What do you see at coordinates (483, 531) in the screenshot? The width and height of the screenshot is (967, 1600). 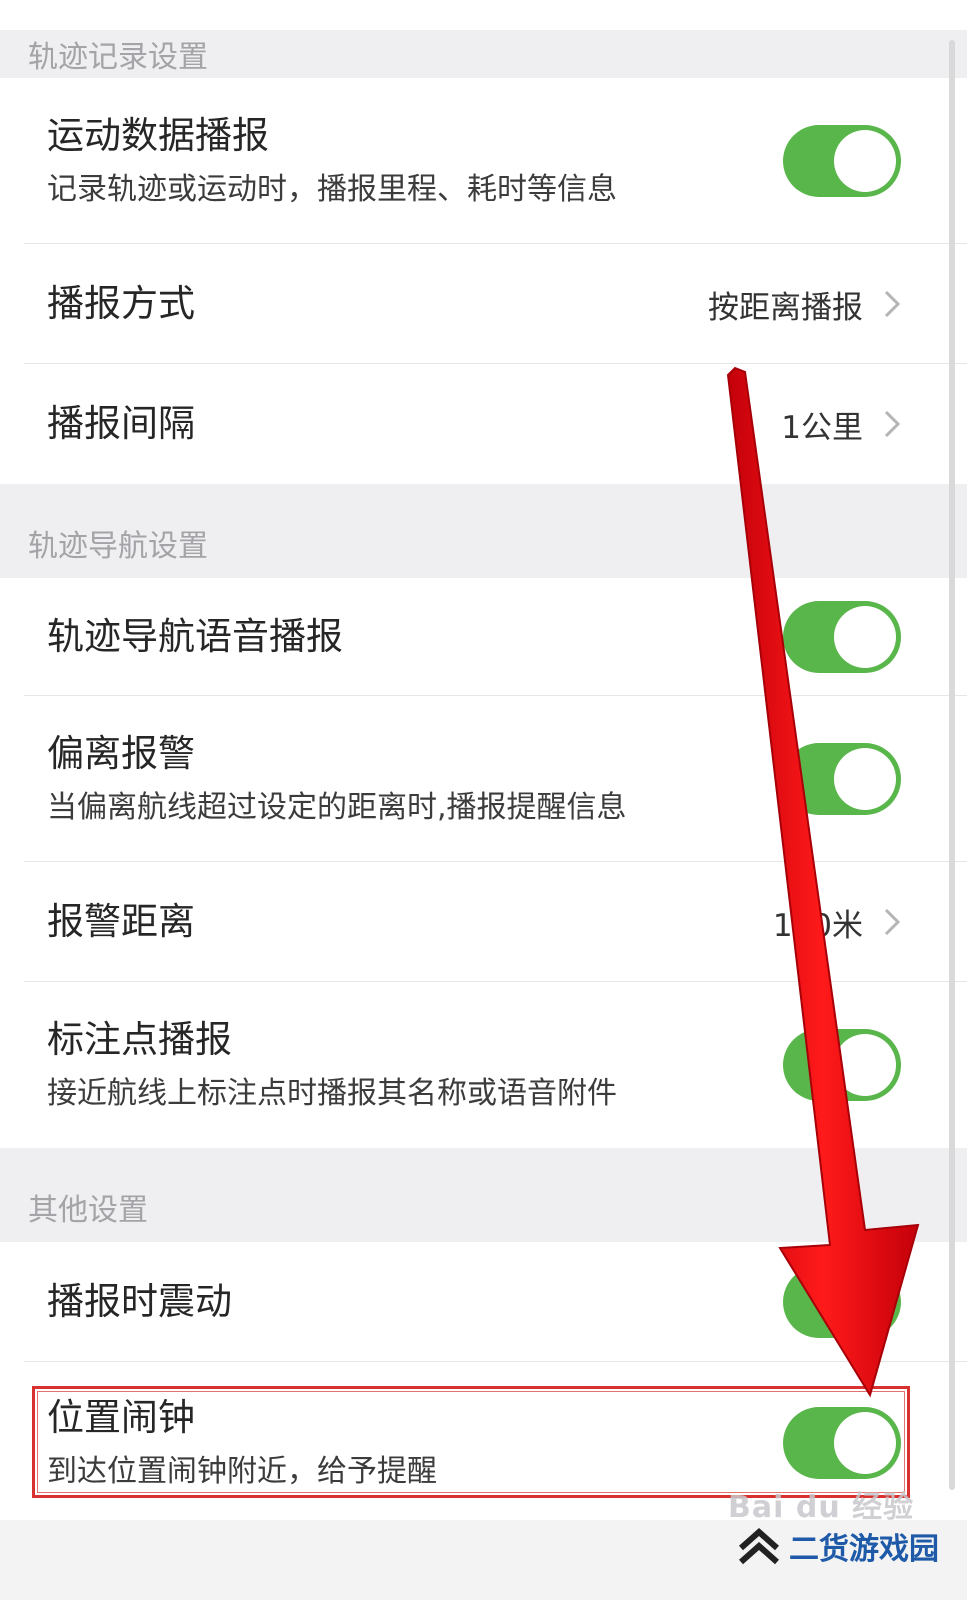 I see `section-header-track-navigation: 轨迹导航设置` at bounding box center [483, 531].